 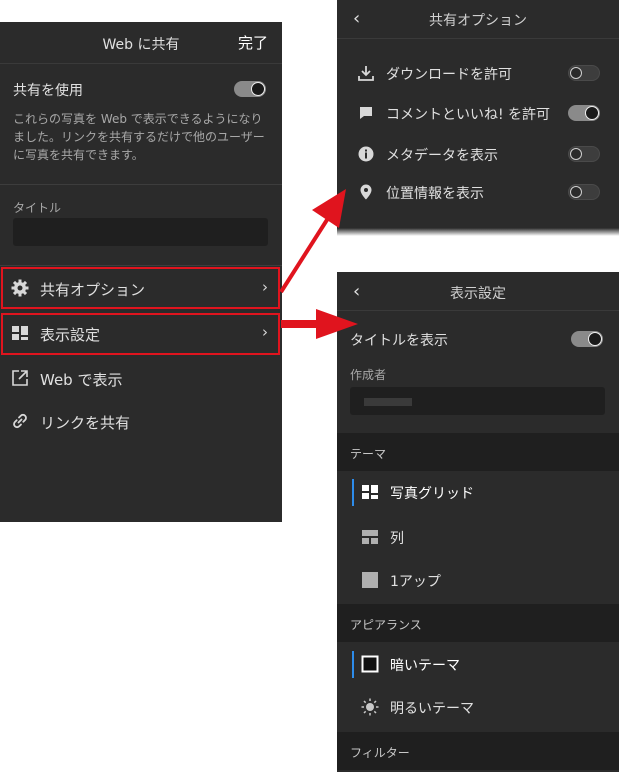 I want to click on theme-label: 1アップ, so click(x=415, y=582).